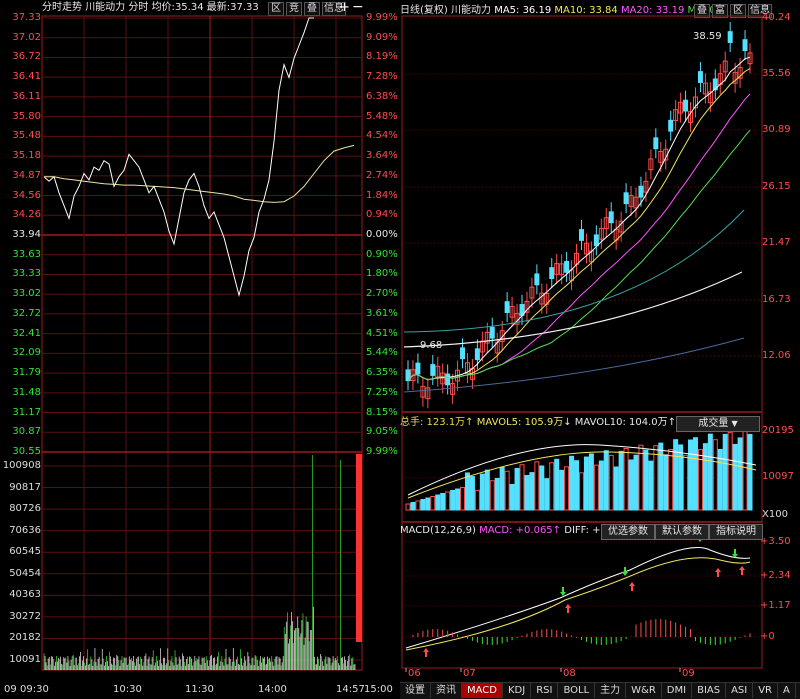 The width and height of the screenshot is (800, 699). What do you see at coordinates (776, 73) in the screenshot?
I see `daily-price-tick-label: 35.56` at bounding box center [776, 73].